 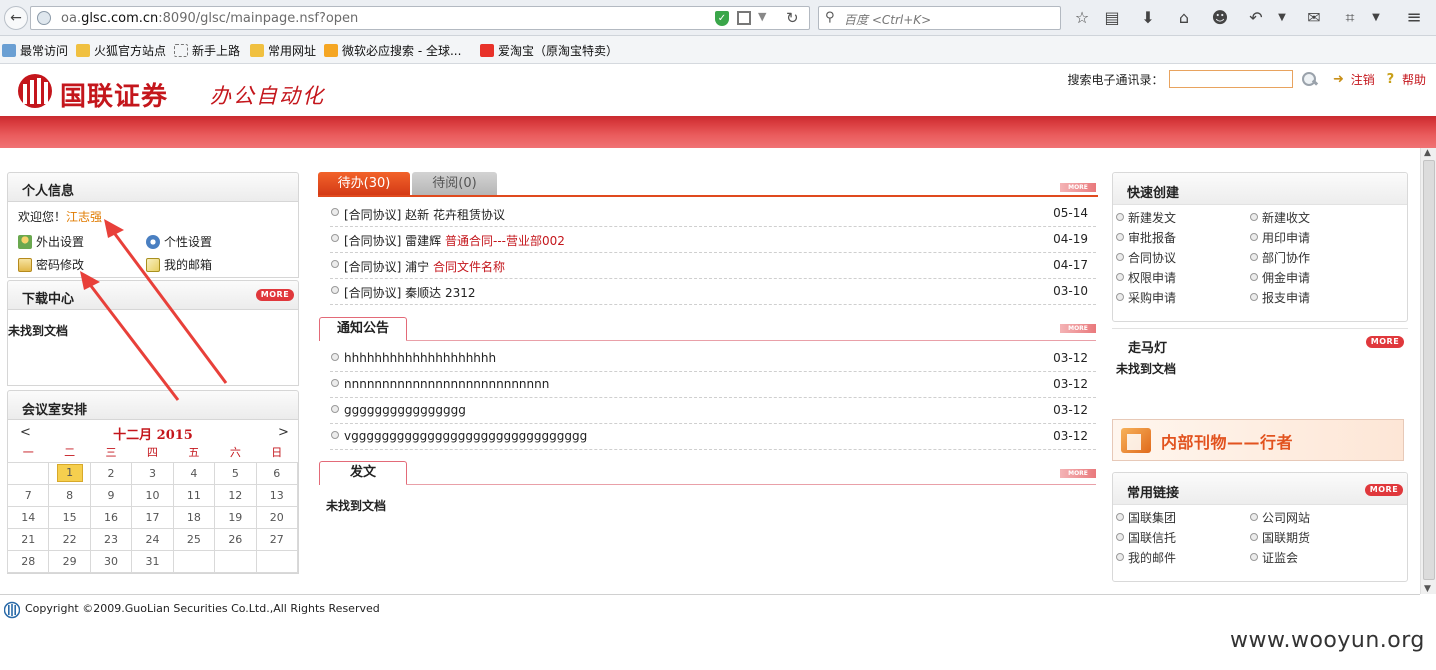 I want to click on calendar-day: 9, so click(x=111, y=495).